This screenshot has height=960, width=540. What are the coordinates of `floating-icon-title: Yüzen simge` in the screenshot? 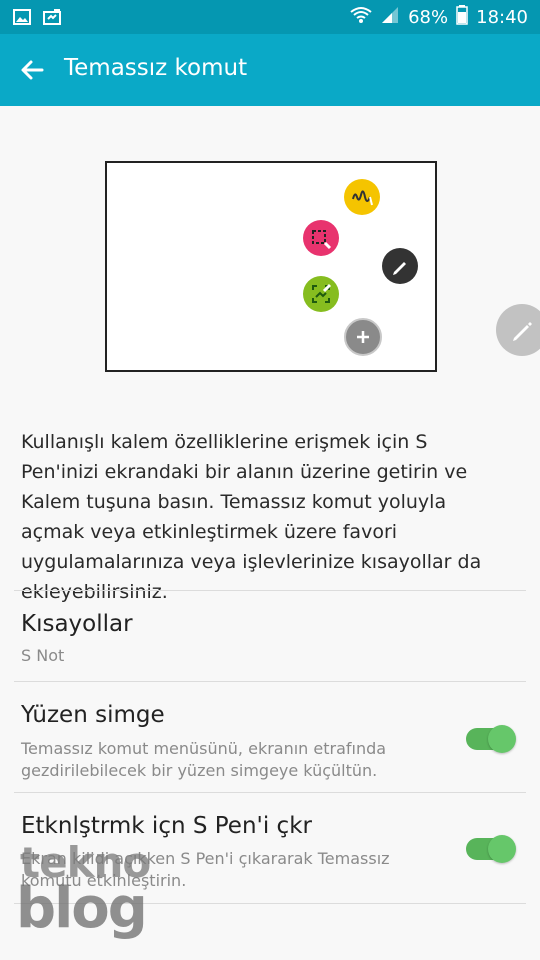 It's located at (93, 715).